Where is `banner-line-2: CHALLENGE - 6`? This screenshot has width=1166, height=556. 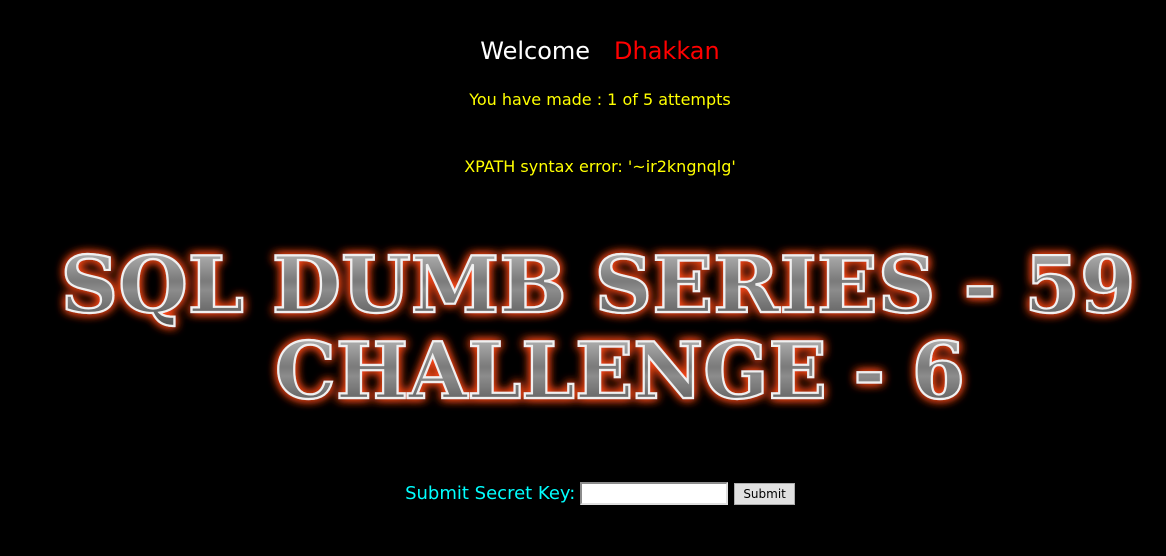 banner-line-2: CHALLENGE - 6 is located at coordinates (620, 371).